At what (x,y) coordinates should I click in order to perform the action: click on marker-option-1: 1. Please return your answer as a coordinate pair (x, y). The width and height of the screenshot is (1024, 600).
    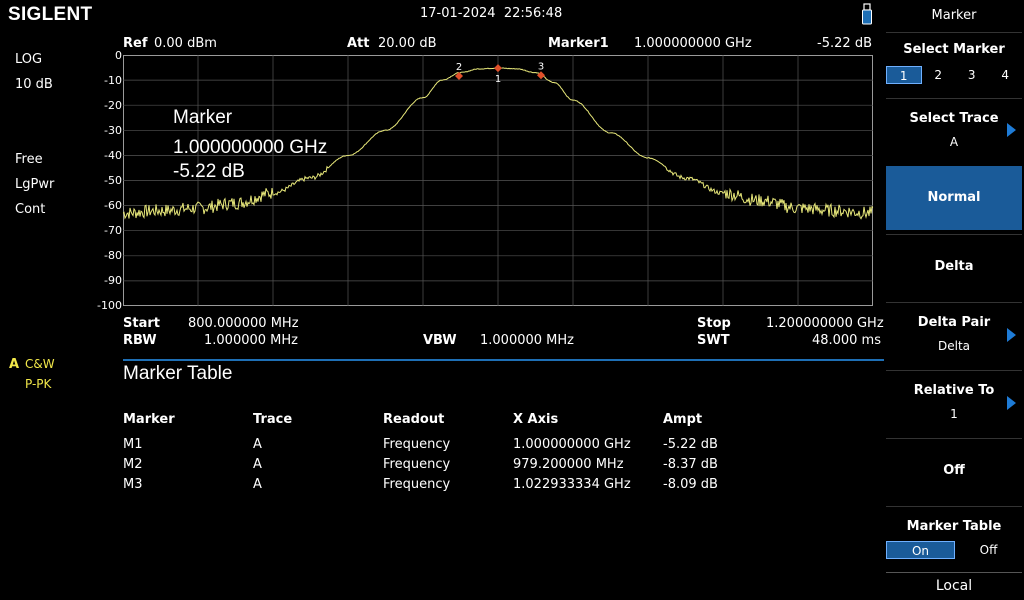
    Looking at the image, I should click on (904, 75).